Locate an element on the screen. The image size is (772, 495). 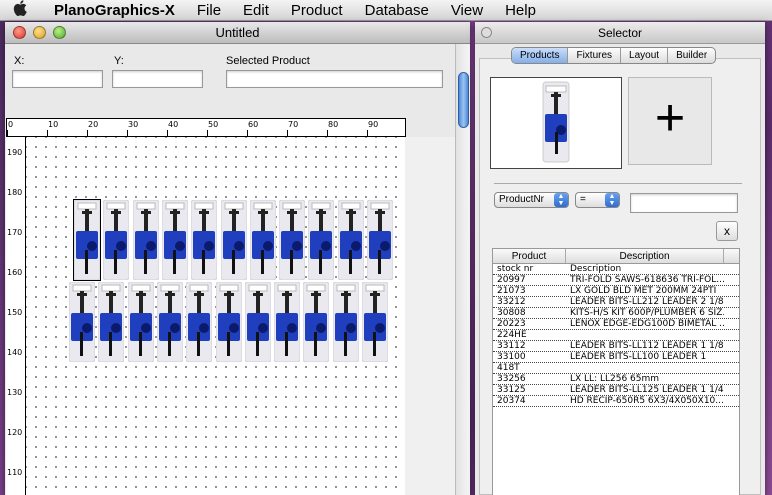
tab-fixtures: Fixtures is located at coordinates (595, 55).